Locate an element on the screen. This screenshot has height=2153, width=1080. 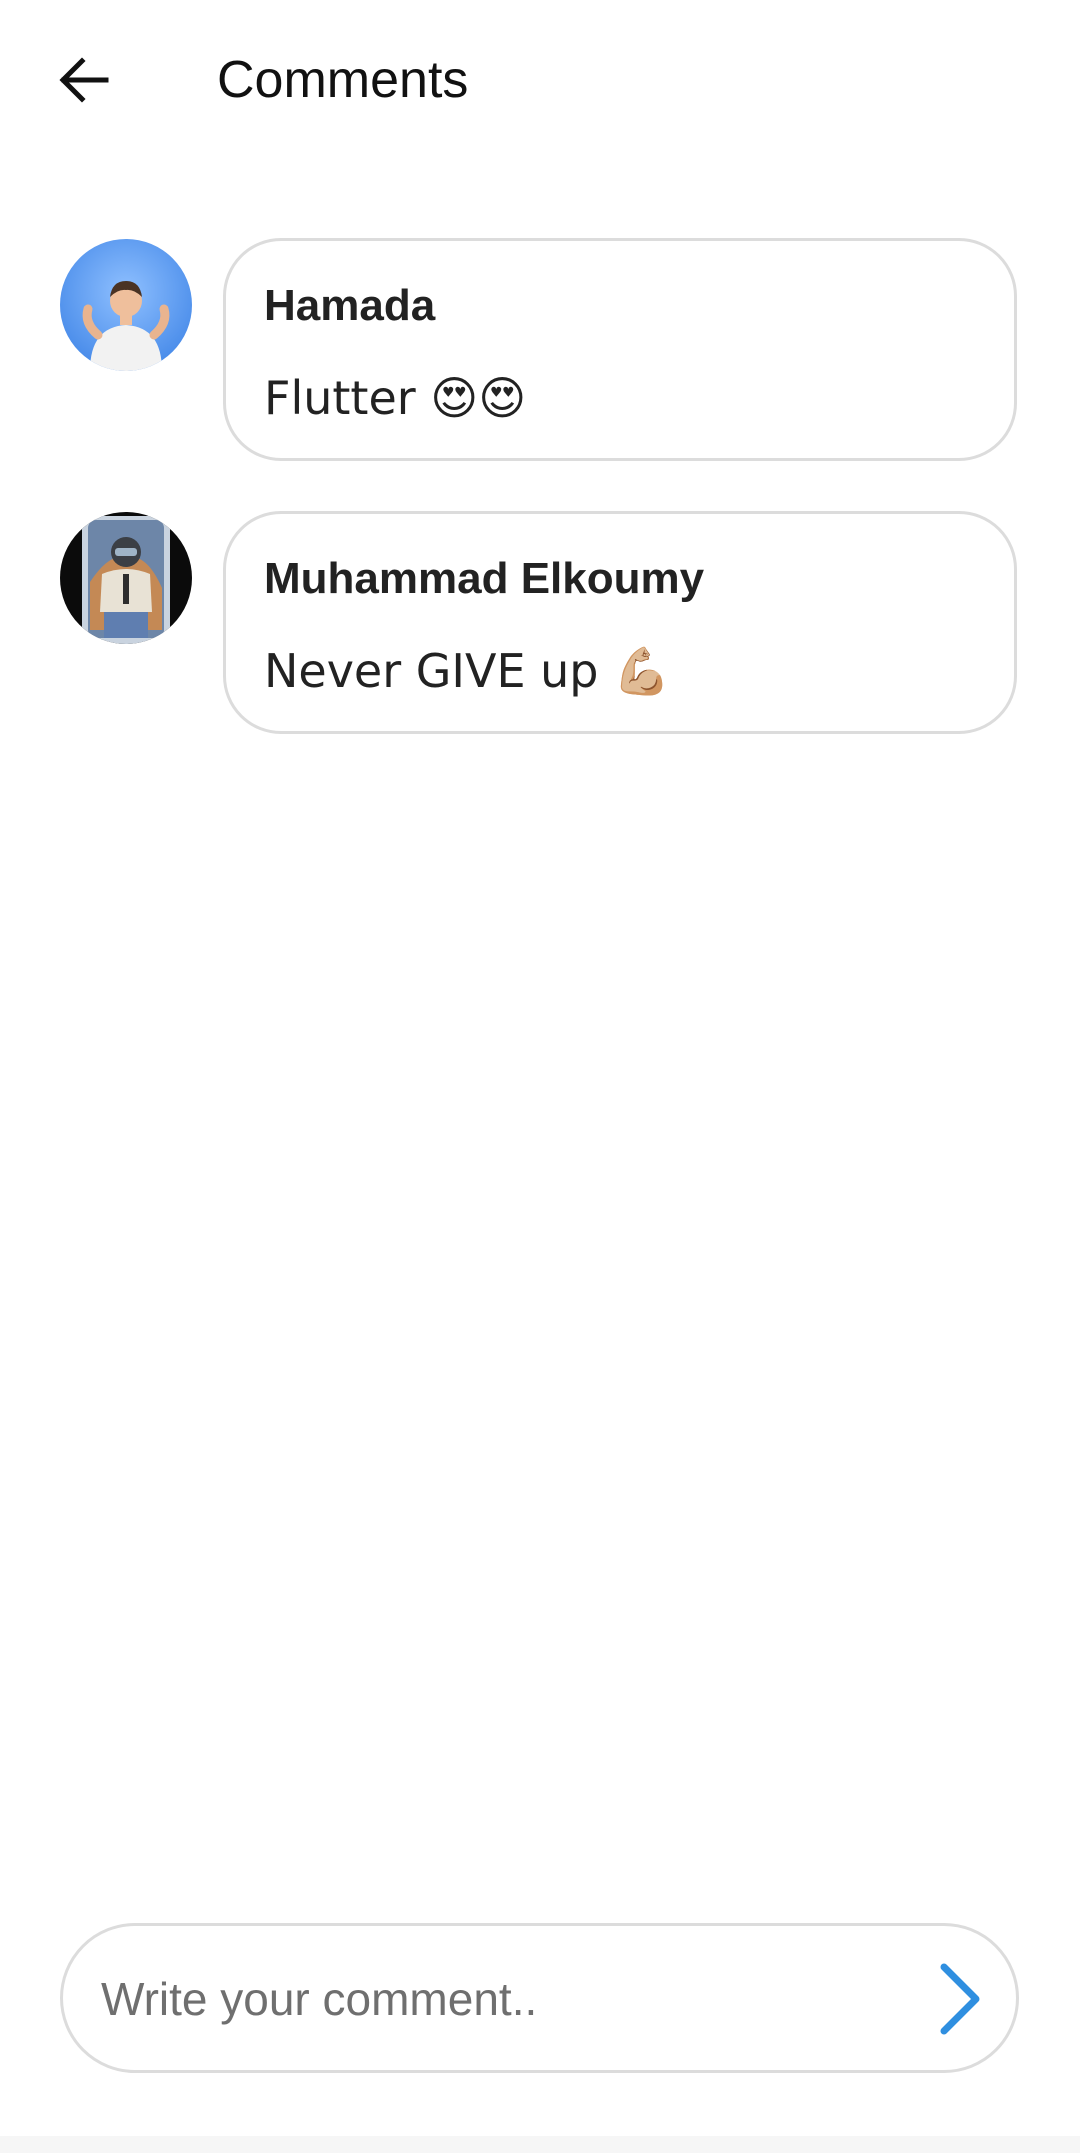
comment-composer is located at coordinates (539, 1998).